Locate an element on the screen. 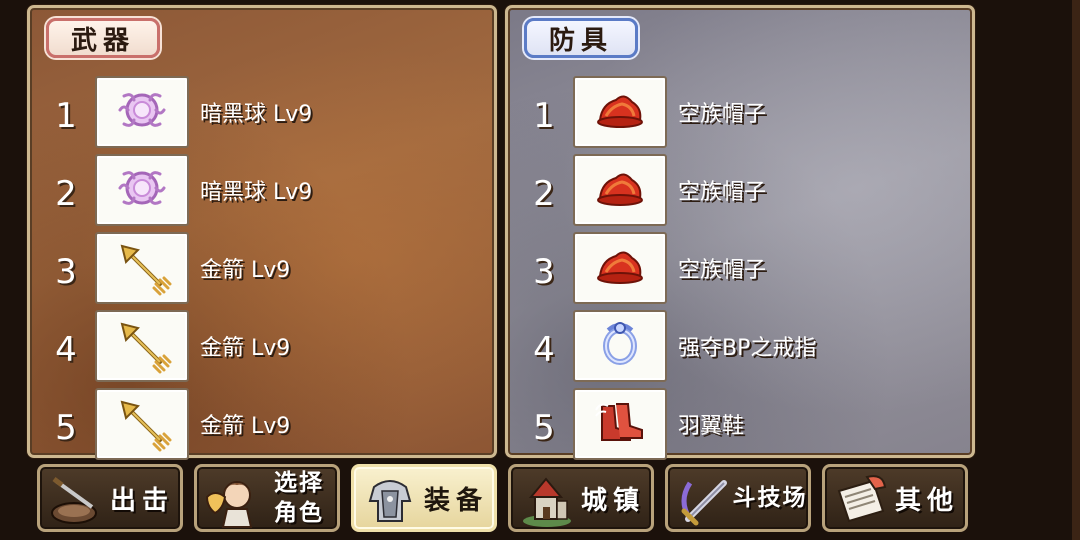 Image resolution: width=1080 pixels, height=540 pixels. armor-slot-3: 3 空族帽子 is located at coordinates (740, 269).